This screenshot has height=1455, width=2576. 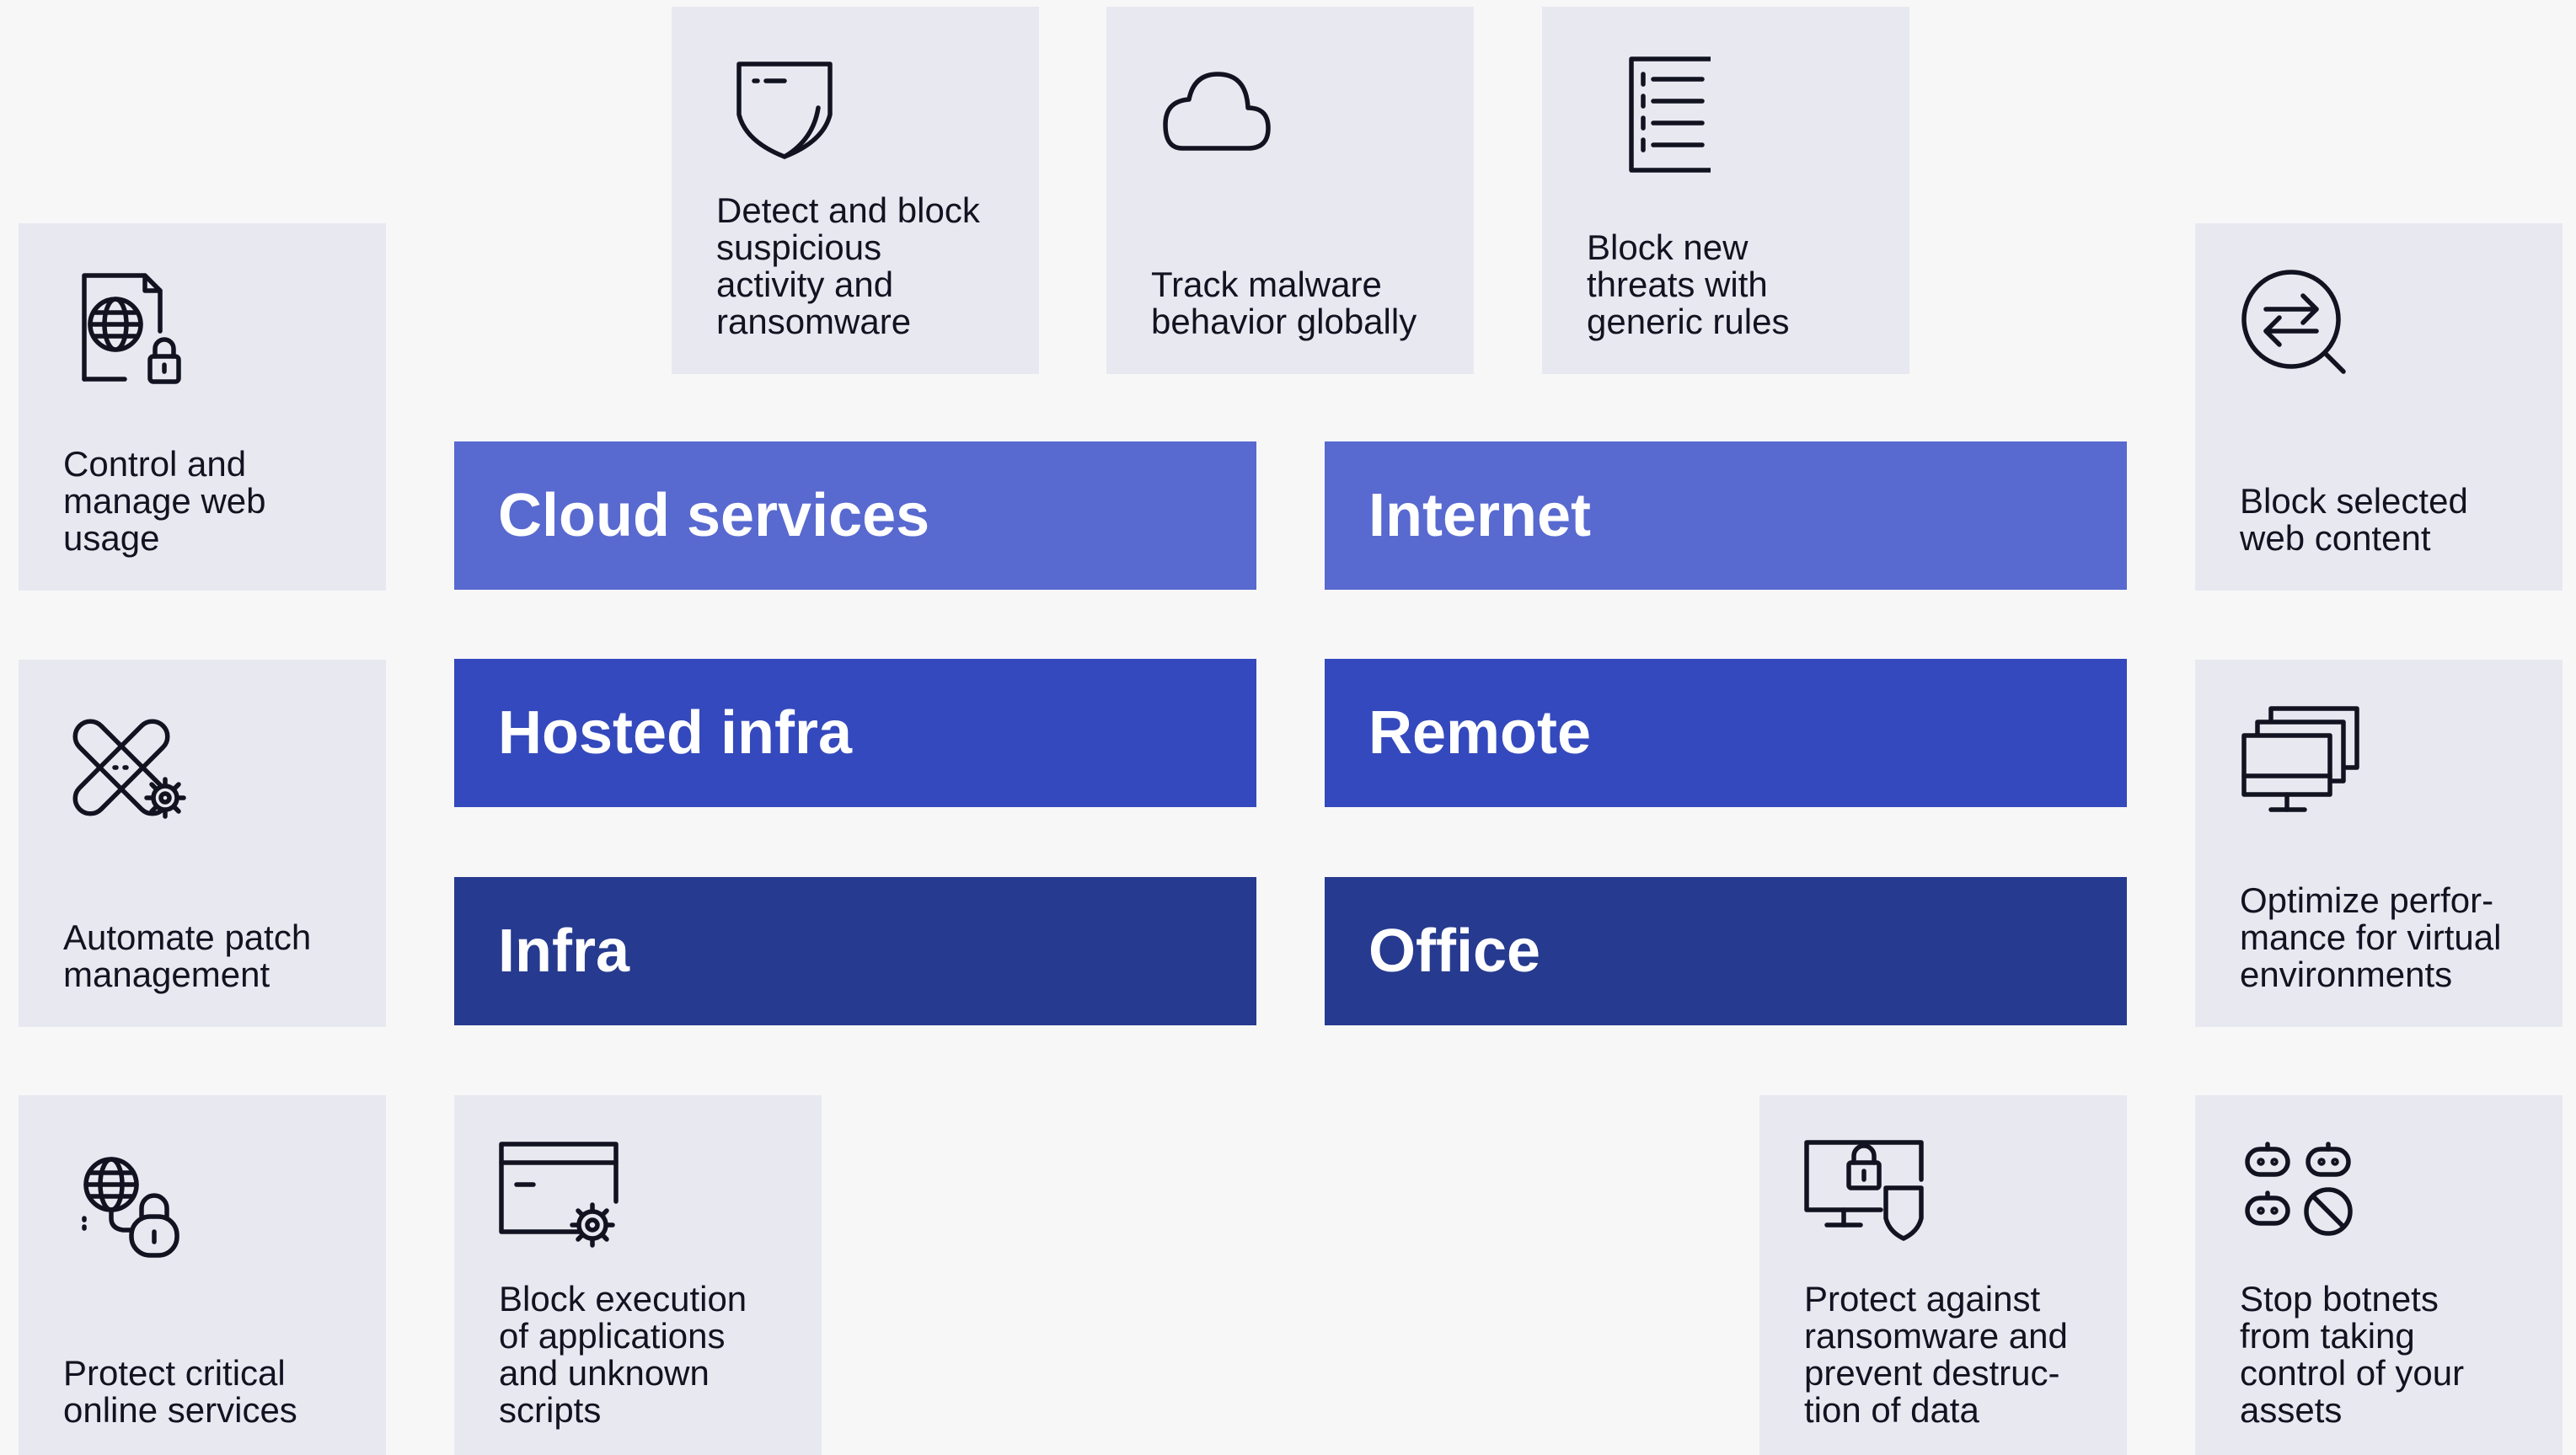 I want to click on web-lock-document-icon, so click(x=124, y=328).